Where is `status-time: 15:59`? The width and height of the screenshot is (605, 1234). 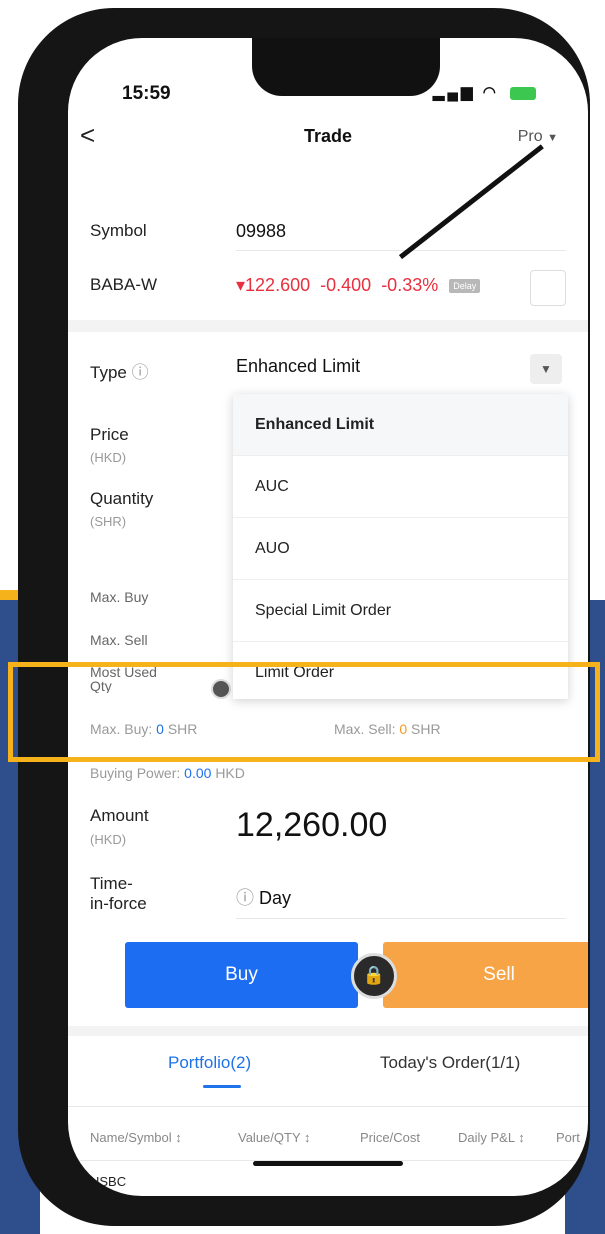 status-time: 15:59 is located at coordinates (146, 93).